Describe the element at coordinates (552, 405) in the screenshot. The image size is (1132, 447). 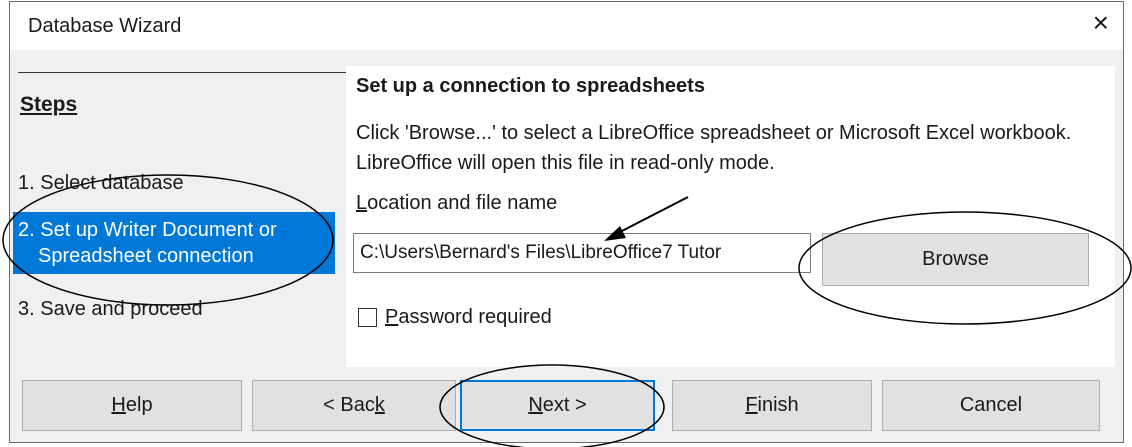
I see `highlight-ellipse-next` at that location.